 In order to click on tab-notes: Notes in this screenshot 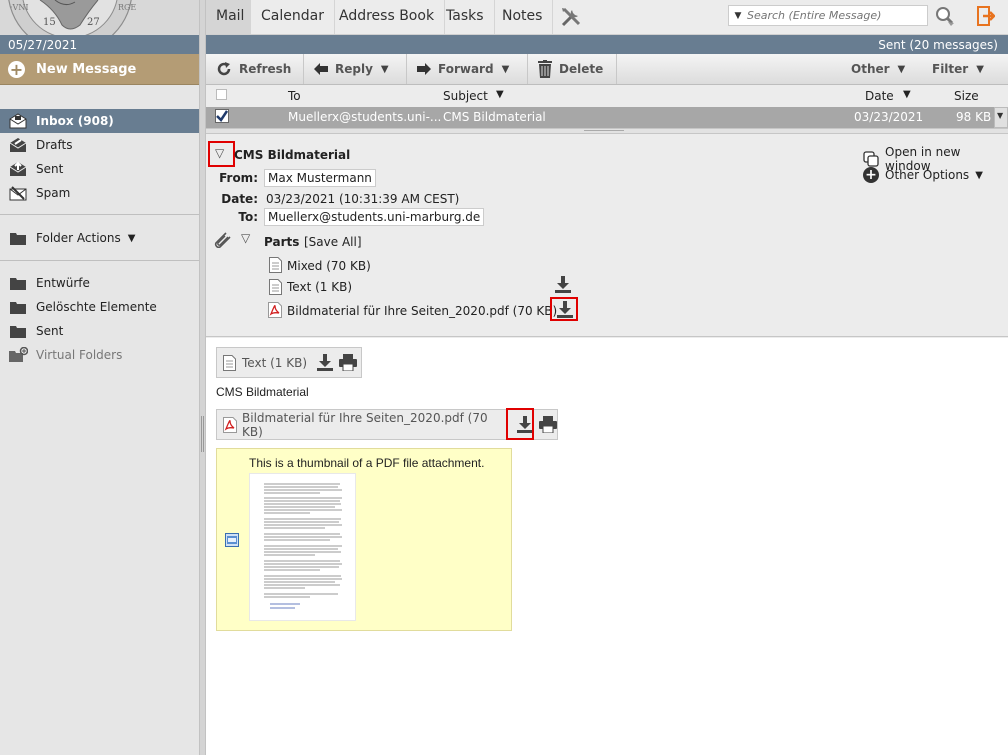, I will do `click(523, 17)`.